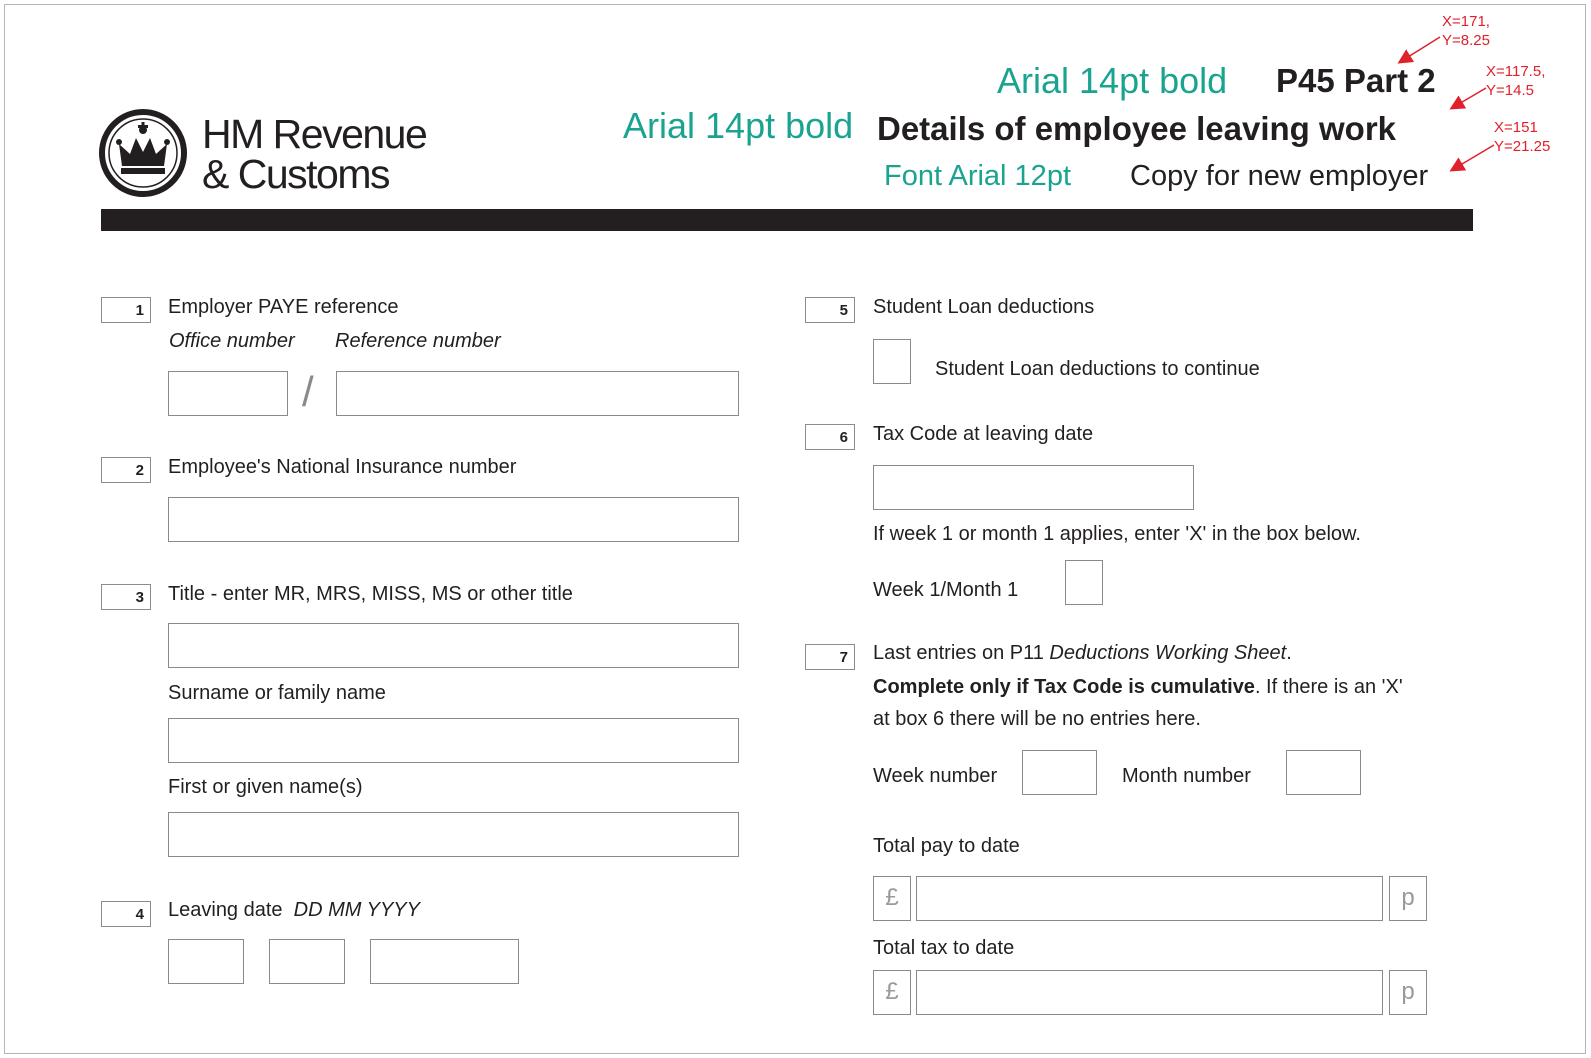 Image resolution: width=1591 pixels, height=1058 pixels. I want to click on total-tax-pound-sign: £, so click(892, 992).